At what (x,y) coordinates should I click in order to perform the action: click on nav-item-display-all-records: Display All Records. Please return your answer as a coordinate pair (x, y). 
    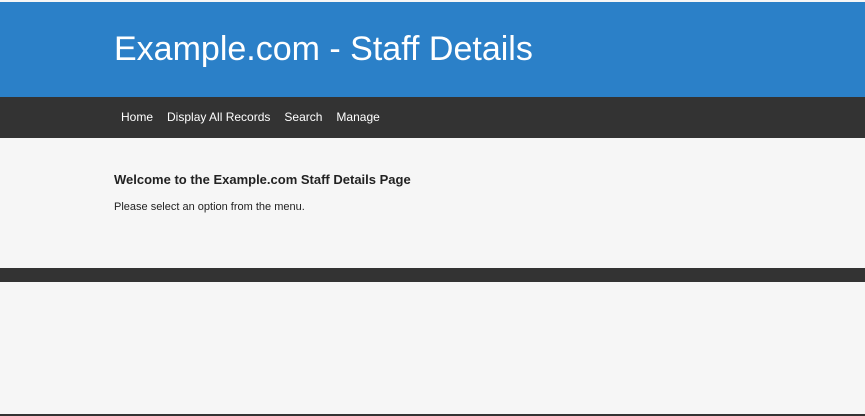
    Looking at the image, I should click on (218, 117).